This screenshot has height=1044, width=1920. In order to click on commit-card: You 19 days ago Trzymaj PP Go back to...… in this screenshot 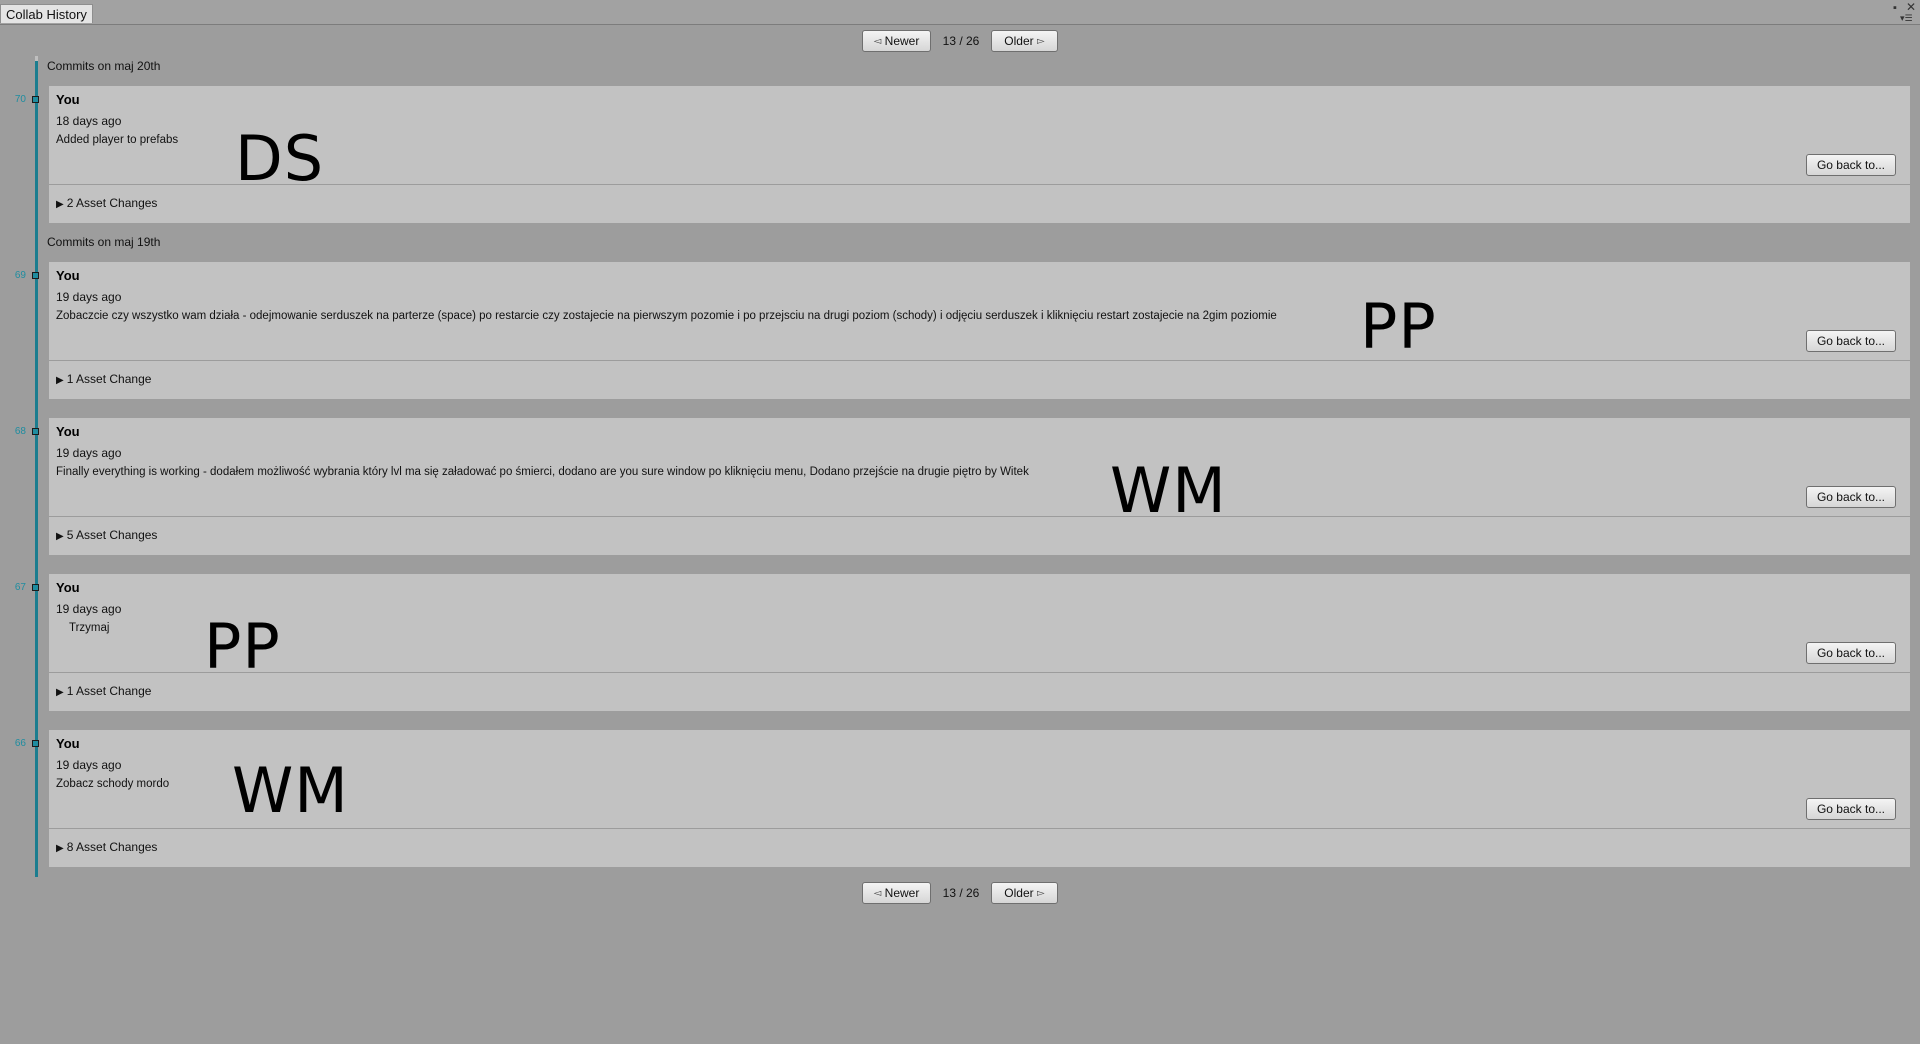, I will do `click(979, 642)`.